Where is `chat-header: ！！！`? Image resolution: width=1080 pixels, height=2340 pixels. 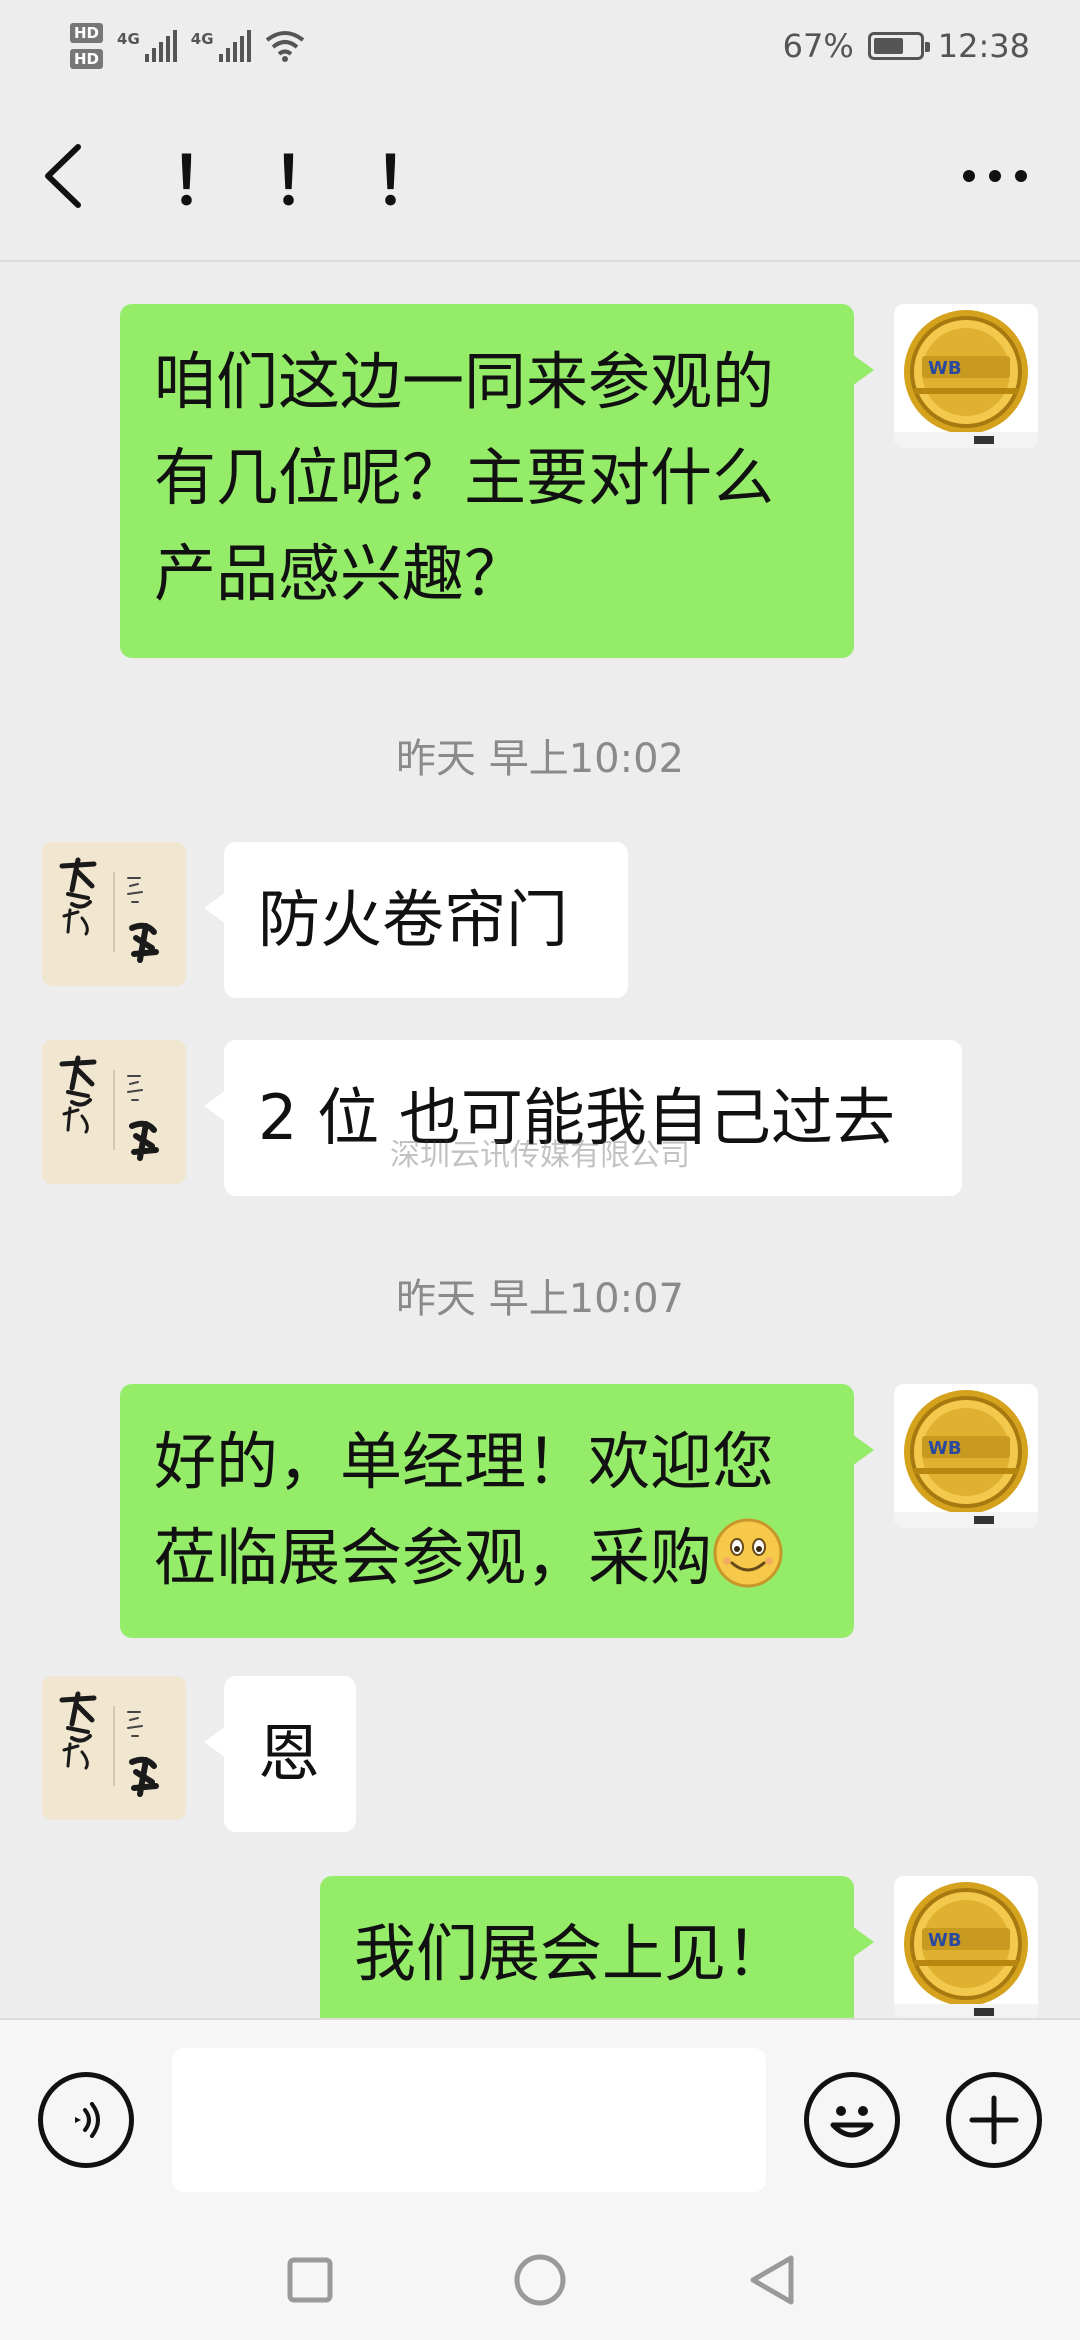 chat-header: ！！！ is located at coordinates (540, 177).